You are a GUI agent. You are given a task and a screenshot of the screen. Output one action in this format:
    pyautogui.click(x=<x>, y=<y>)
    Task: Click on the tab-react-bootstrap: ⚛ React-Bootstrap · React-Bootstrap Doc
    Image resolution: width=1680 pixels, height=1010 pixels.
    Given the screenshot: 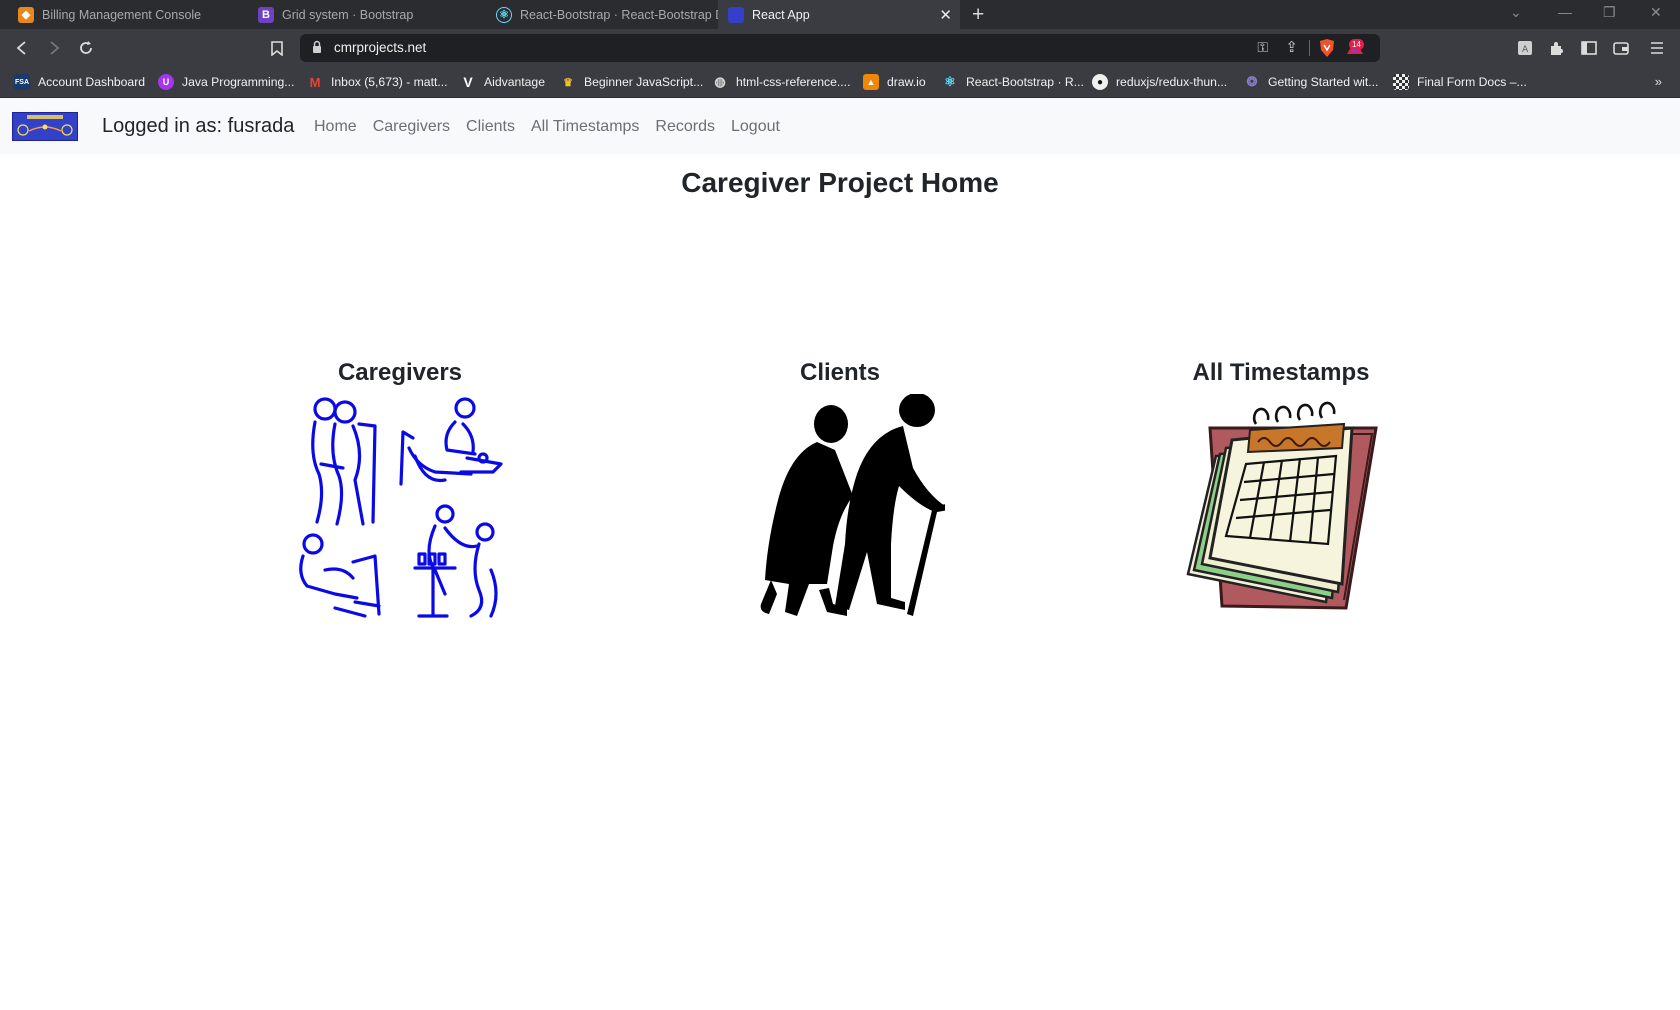 What is the action you would take?
    pyautogui.click(x=602, y=14)
    